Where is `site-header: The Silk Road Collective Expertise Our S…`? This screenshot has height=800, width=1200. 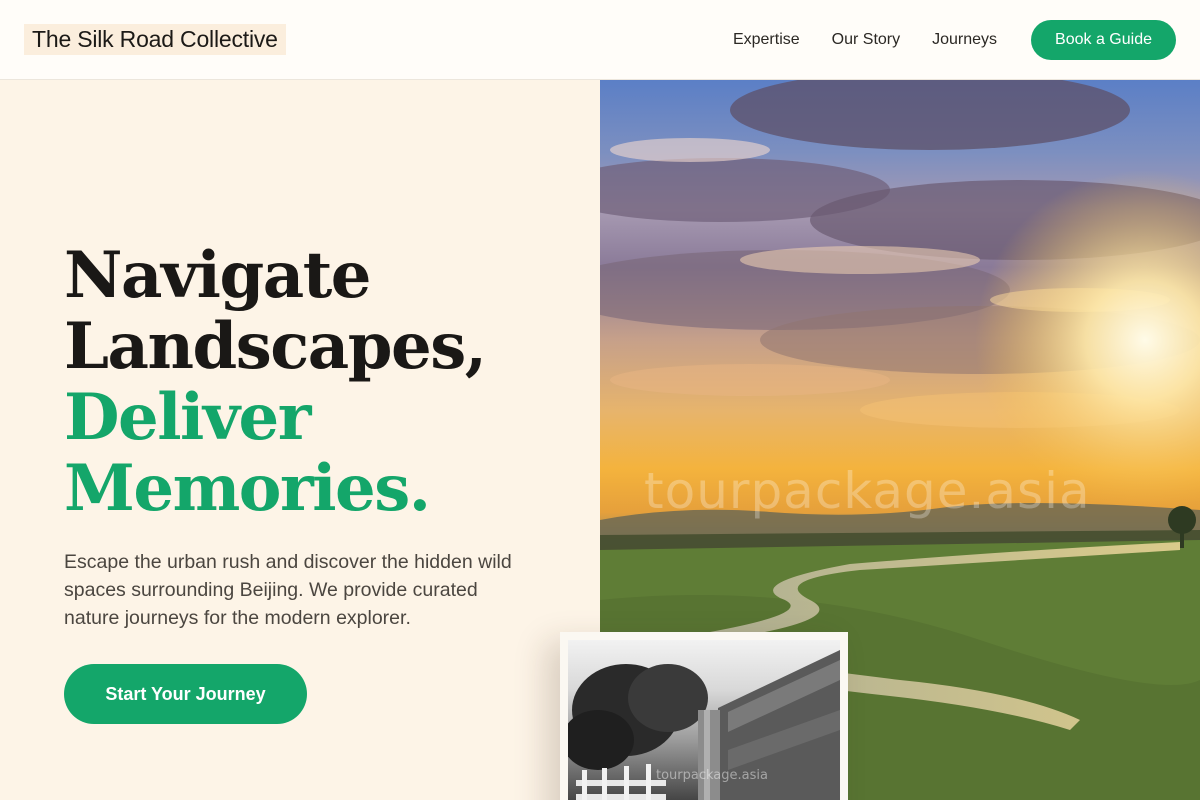 site-header: The Silk Road Collective Expertise Our S… is located at coordinates (600, 40).